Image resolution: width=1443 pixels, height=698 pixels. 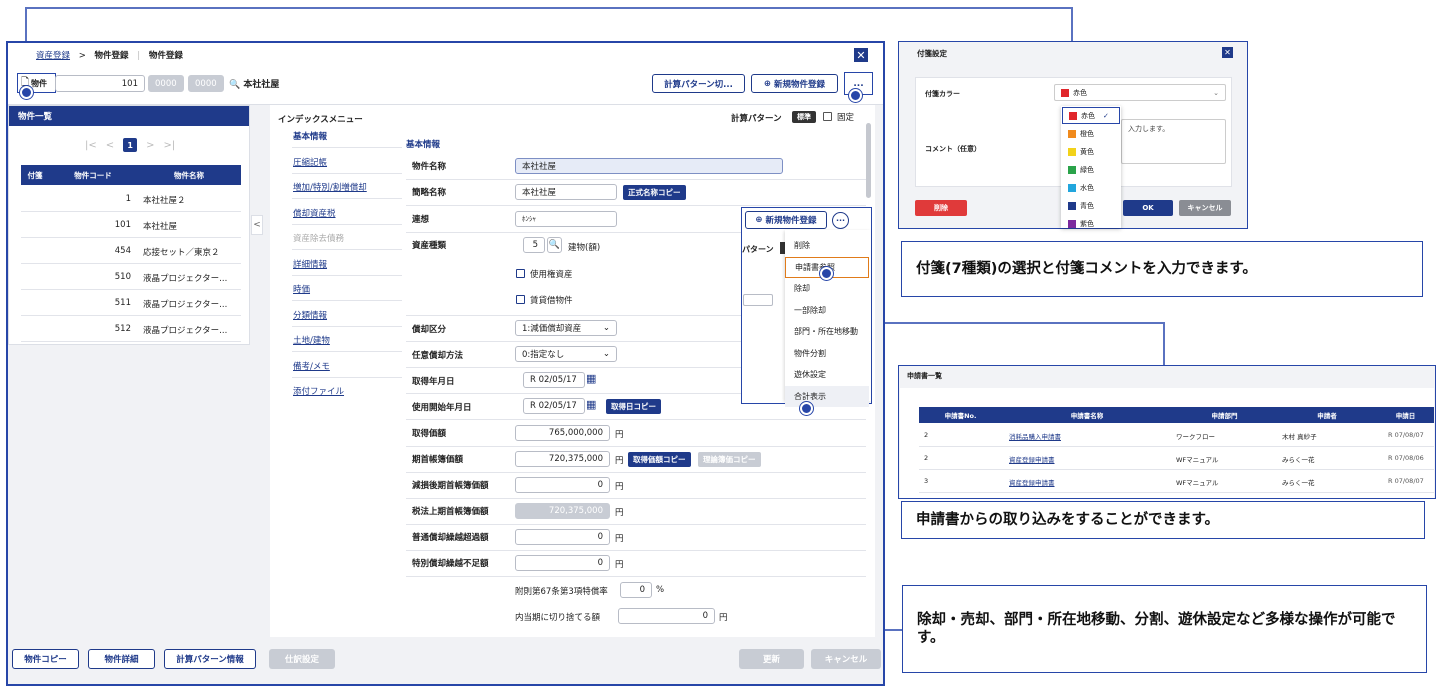 What do you see at coordinates (666, 616) in the screenshot?
I see `cut-input: 0` at bounding box center [666, 616].